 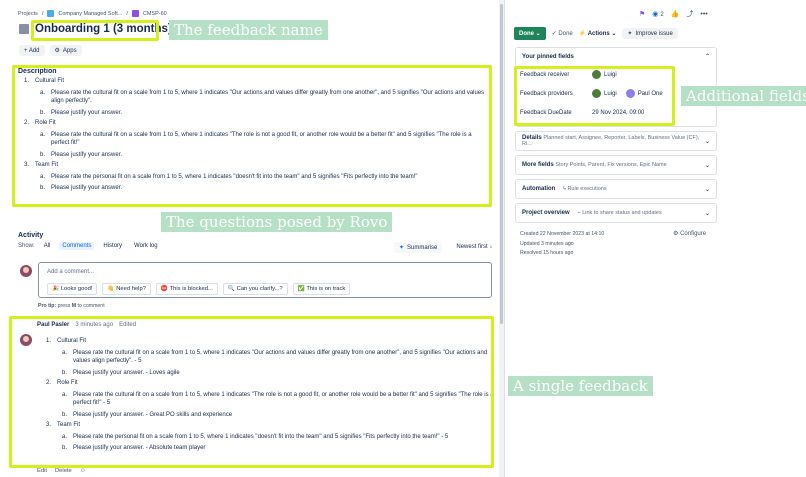 I want to click on status-row: Done ⌄ ✓ Done ⚡ Actions ⌄ ✦ Improve issue, so click(x=596, y=33).